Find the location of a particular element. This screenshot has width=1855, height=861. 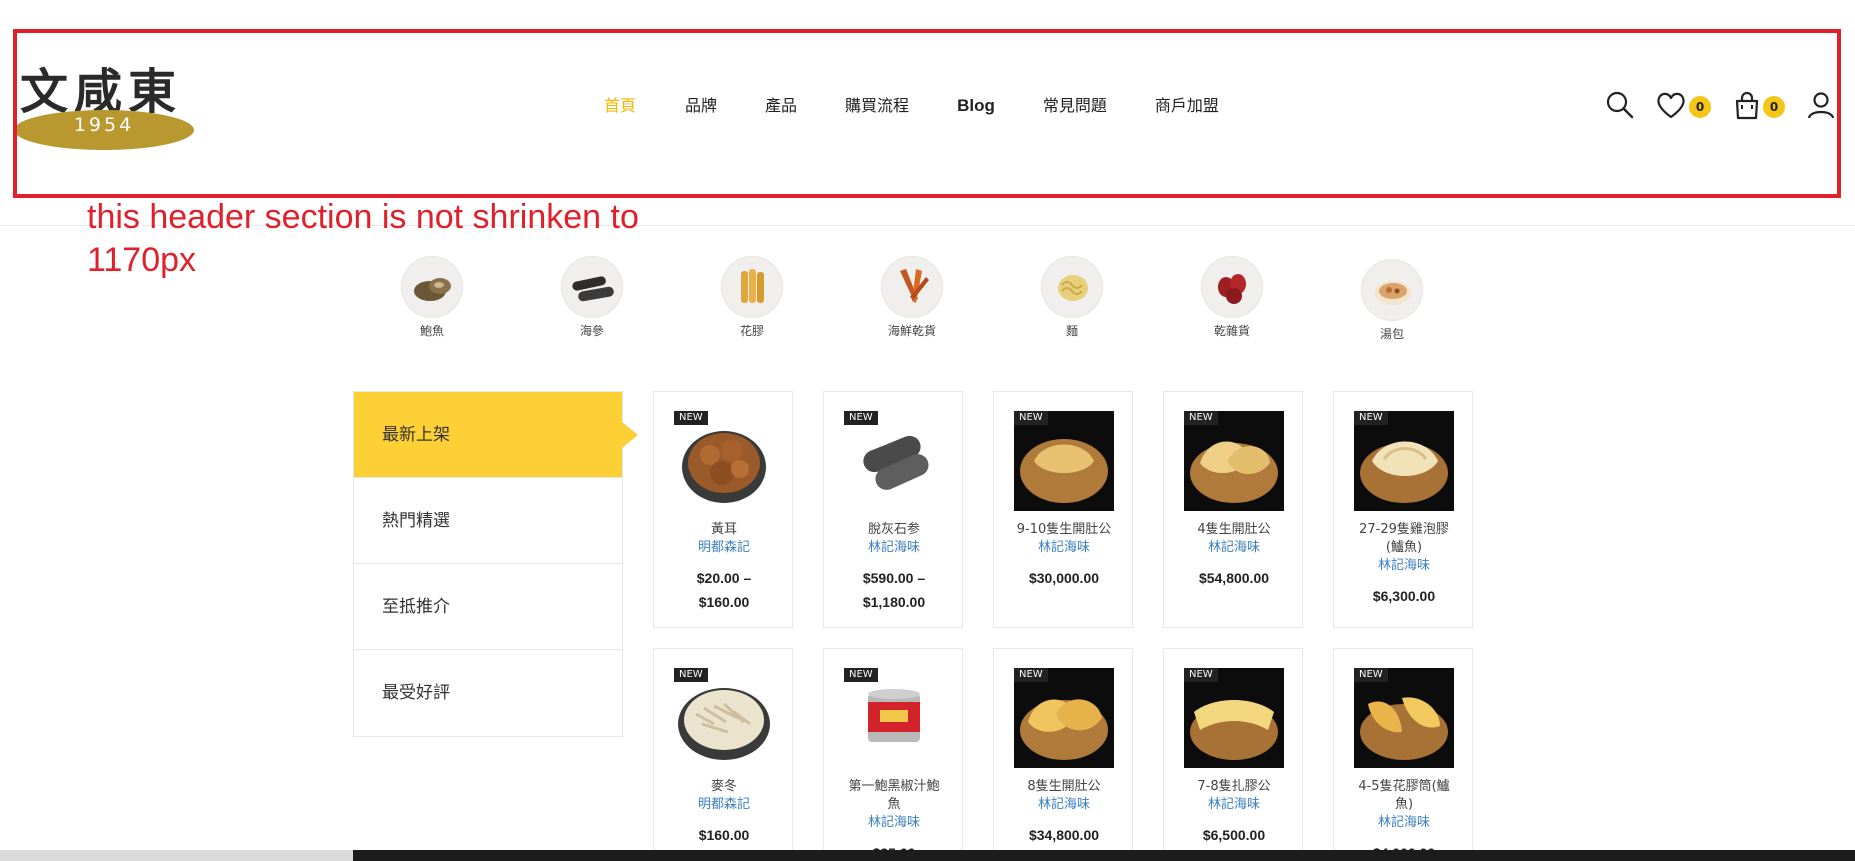

product-tab-list: 最新上架 熱門精選 至抵推介 最受好評 is located at coordinates (495, 564).